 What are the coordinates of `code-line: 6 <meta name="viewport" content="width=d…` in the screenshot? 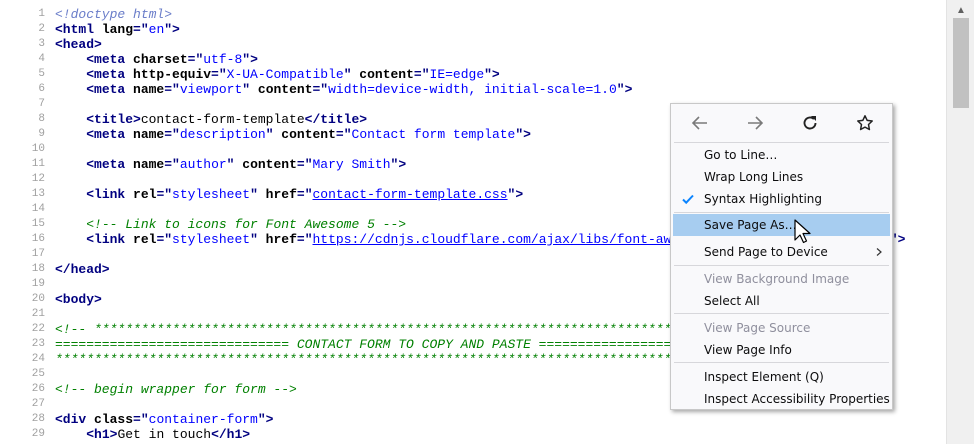 It's located at (452, 89).